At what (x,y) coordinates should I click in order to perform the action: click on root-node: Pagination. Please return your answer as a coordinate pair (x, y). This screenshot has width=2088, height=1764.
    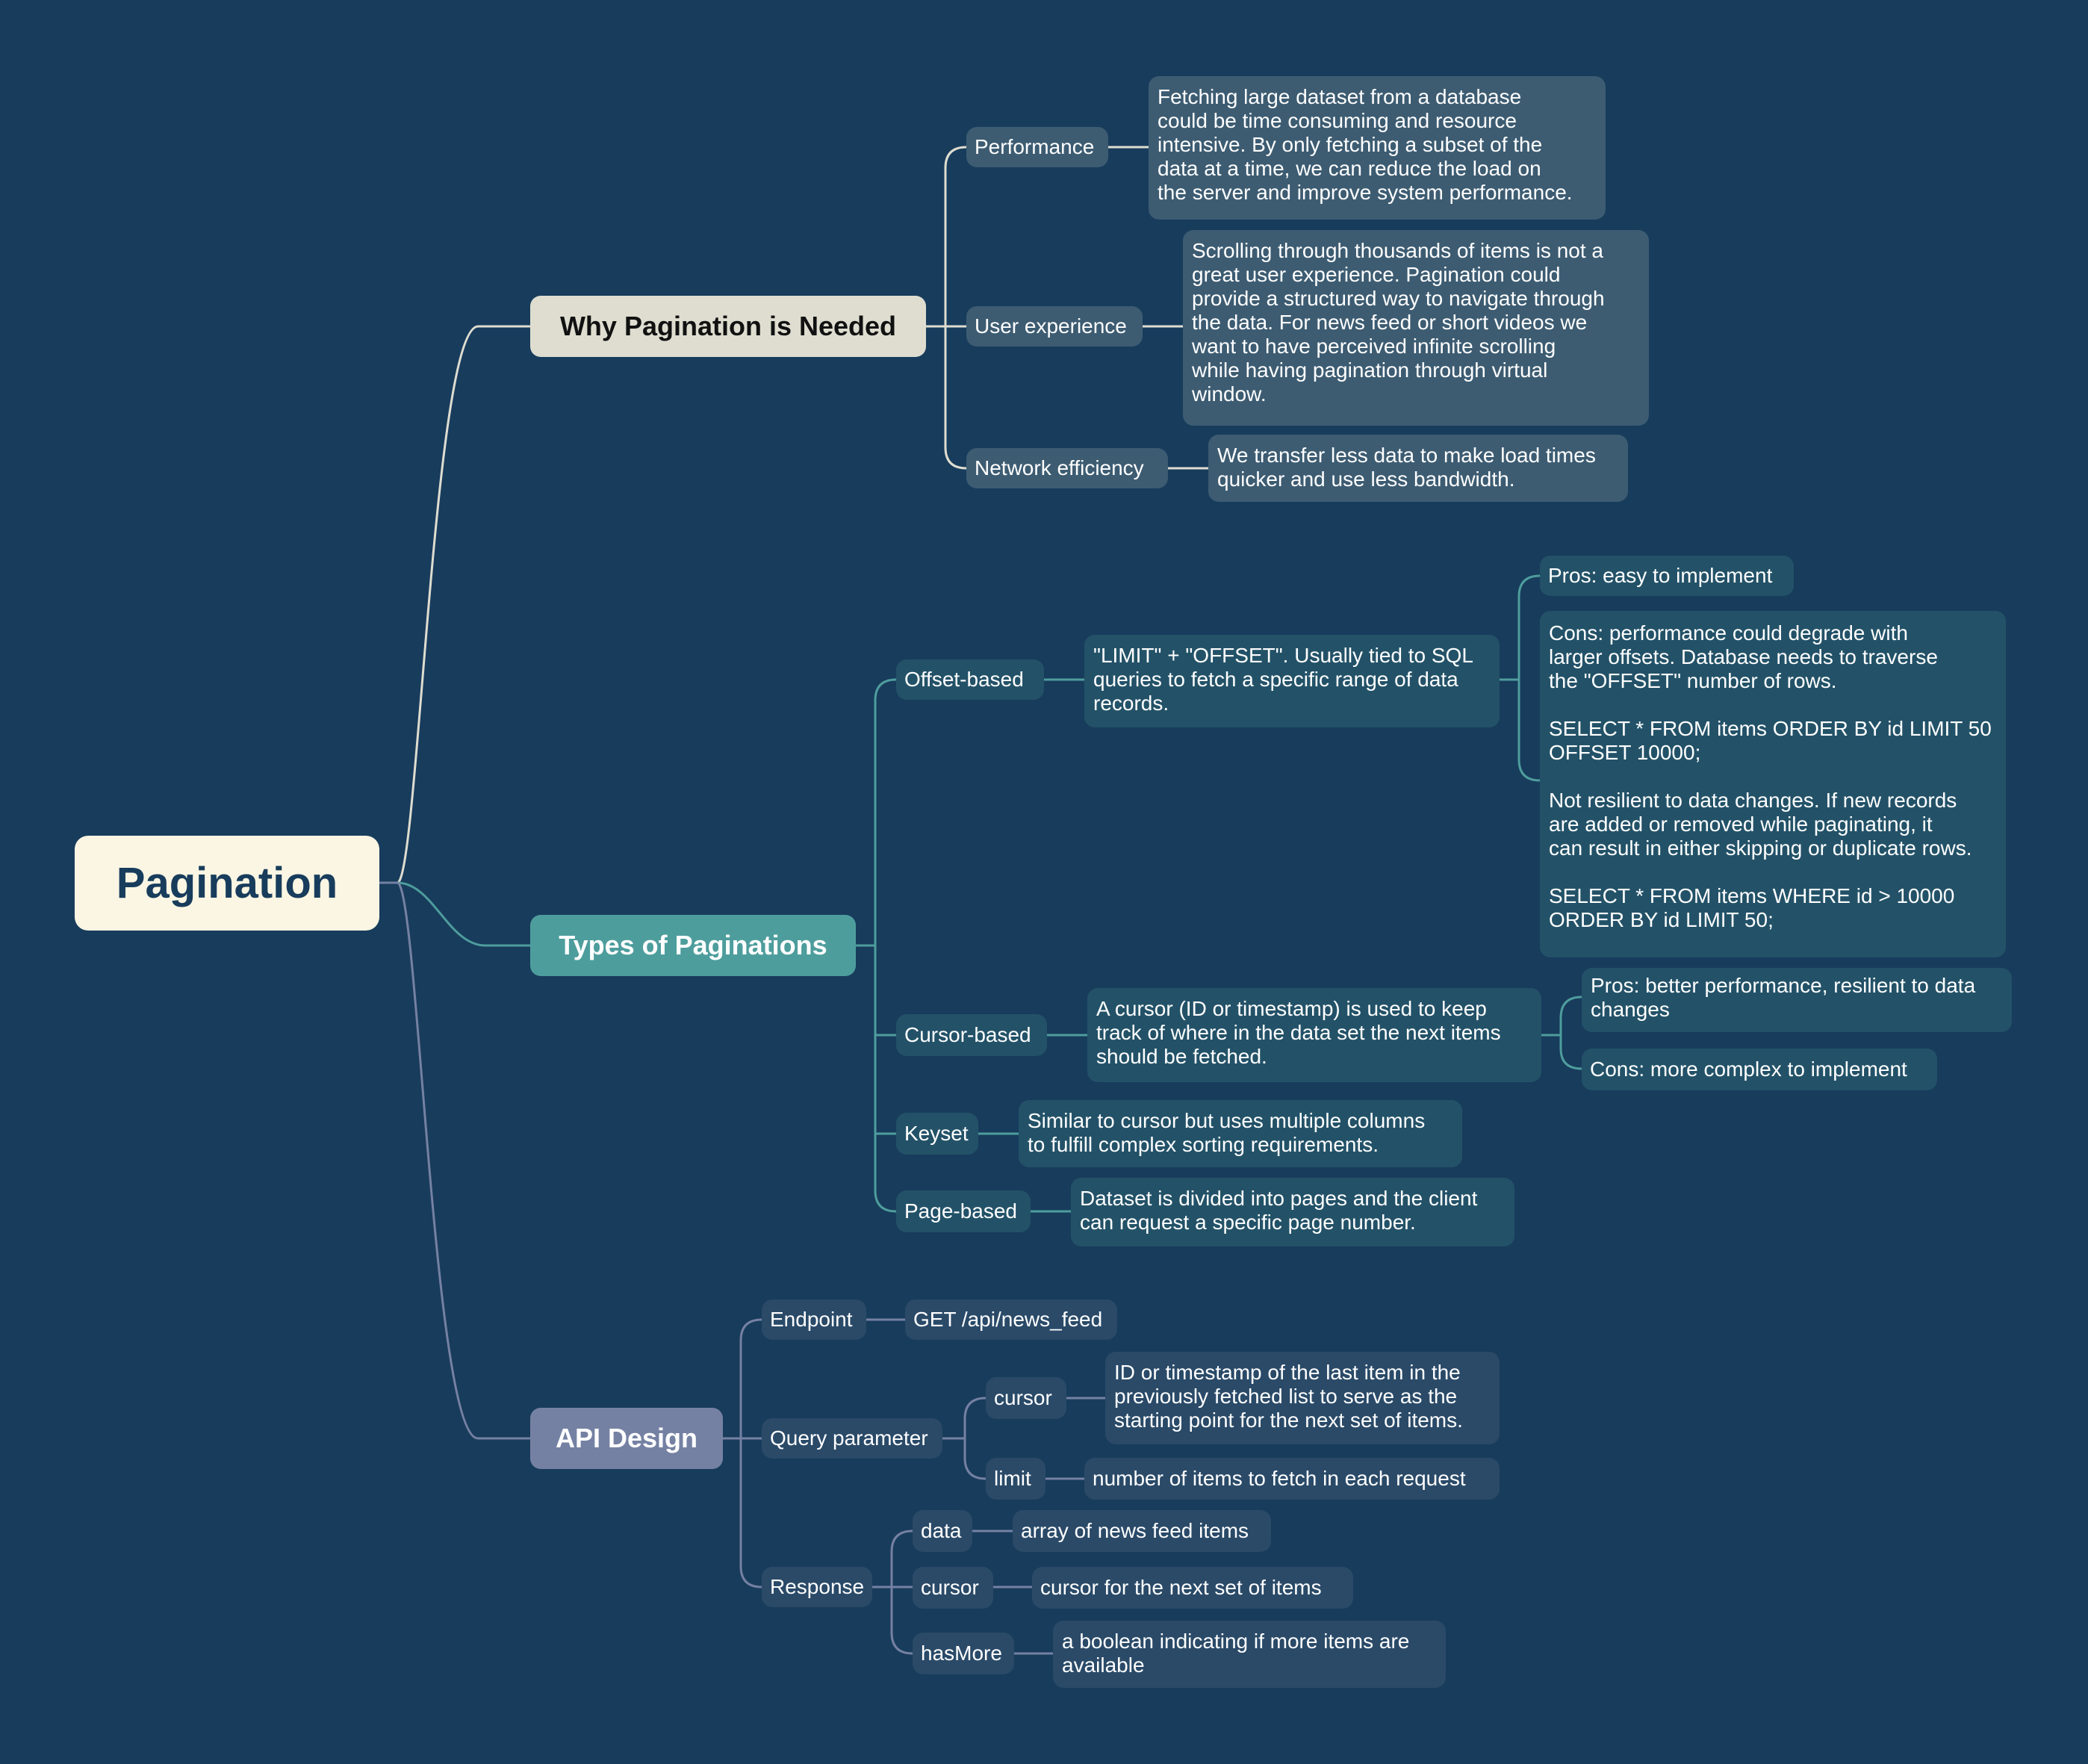
    Looking at the image, I should click on (227, 883).